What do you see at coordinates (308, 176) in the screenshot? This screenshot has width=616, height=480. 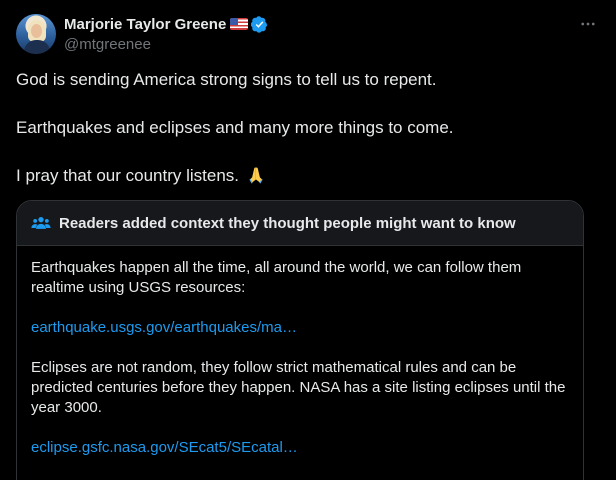 I see `tweet-line-3: I pray that our country listens.` at bounding box center [308, 176].